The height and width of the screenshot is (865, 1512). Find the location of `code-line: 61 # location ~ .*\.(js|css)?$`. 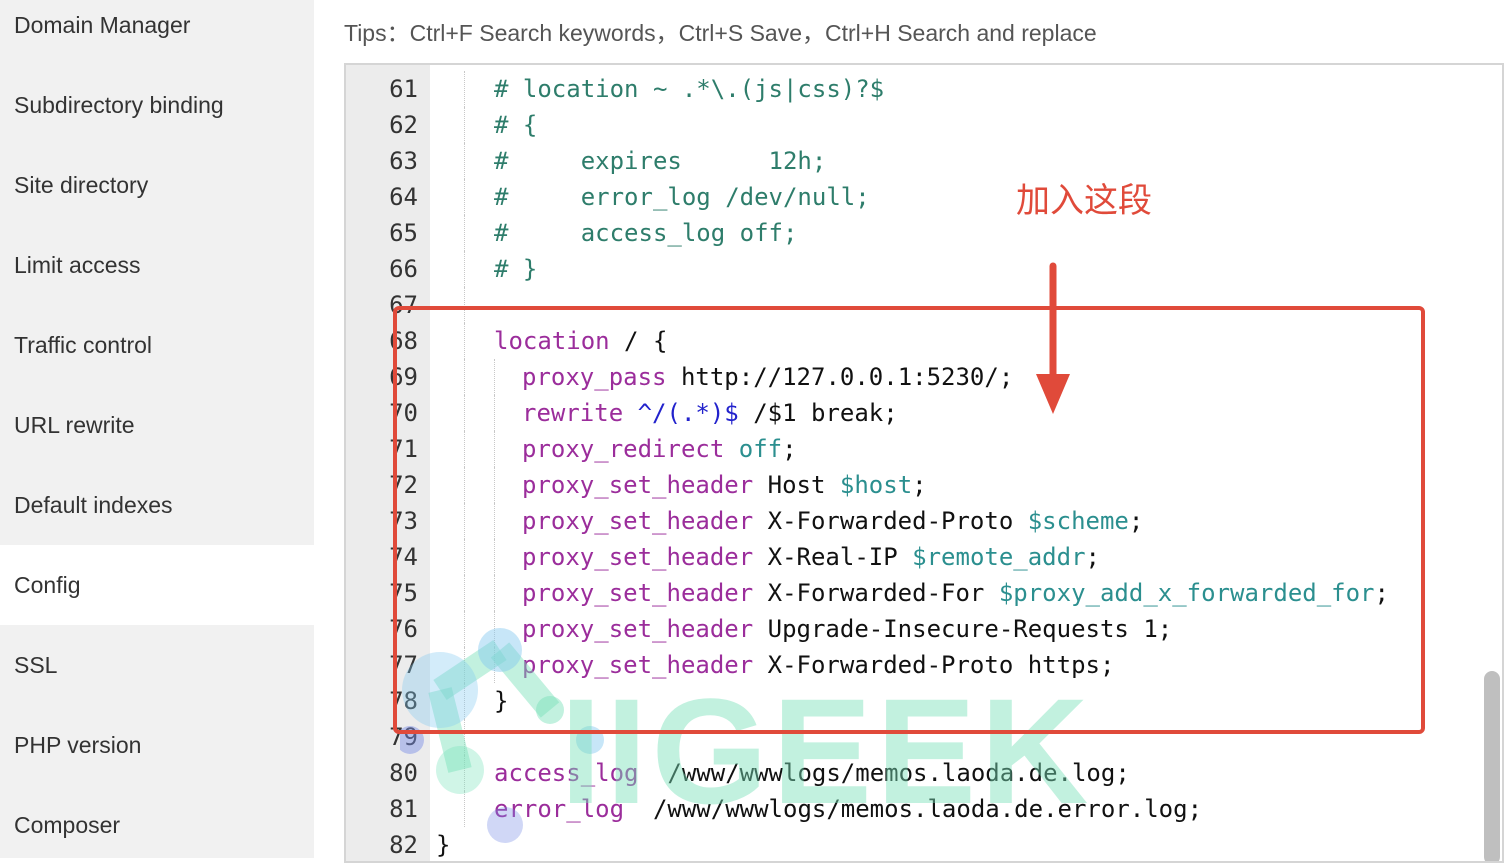

code-line: 61 # location ~ .*\.(js|css)?$ is located at coordinates (924, 89).